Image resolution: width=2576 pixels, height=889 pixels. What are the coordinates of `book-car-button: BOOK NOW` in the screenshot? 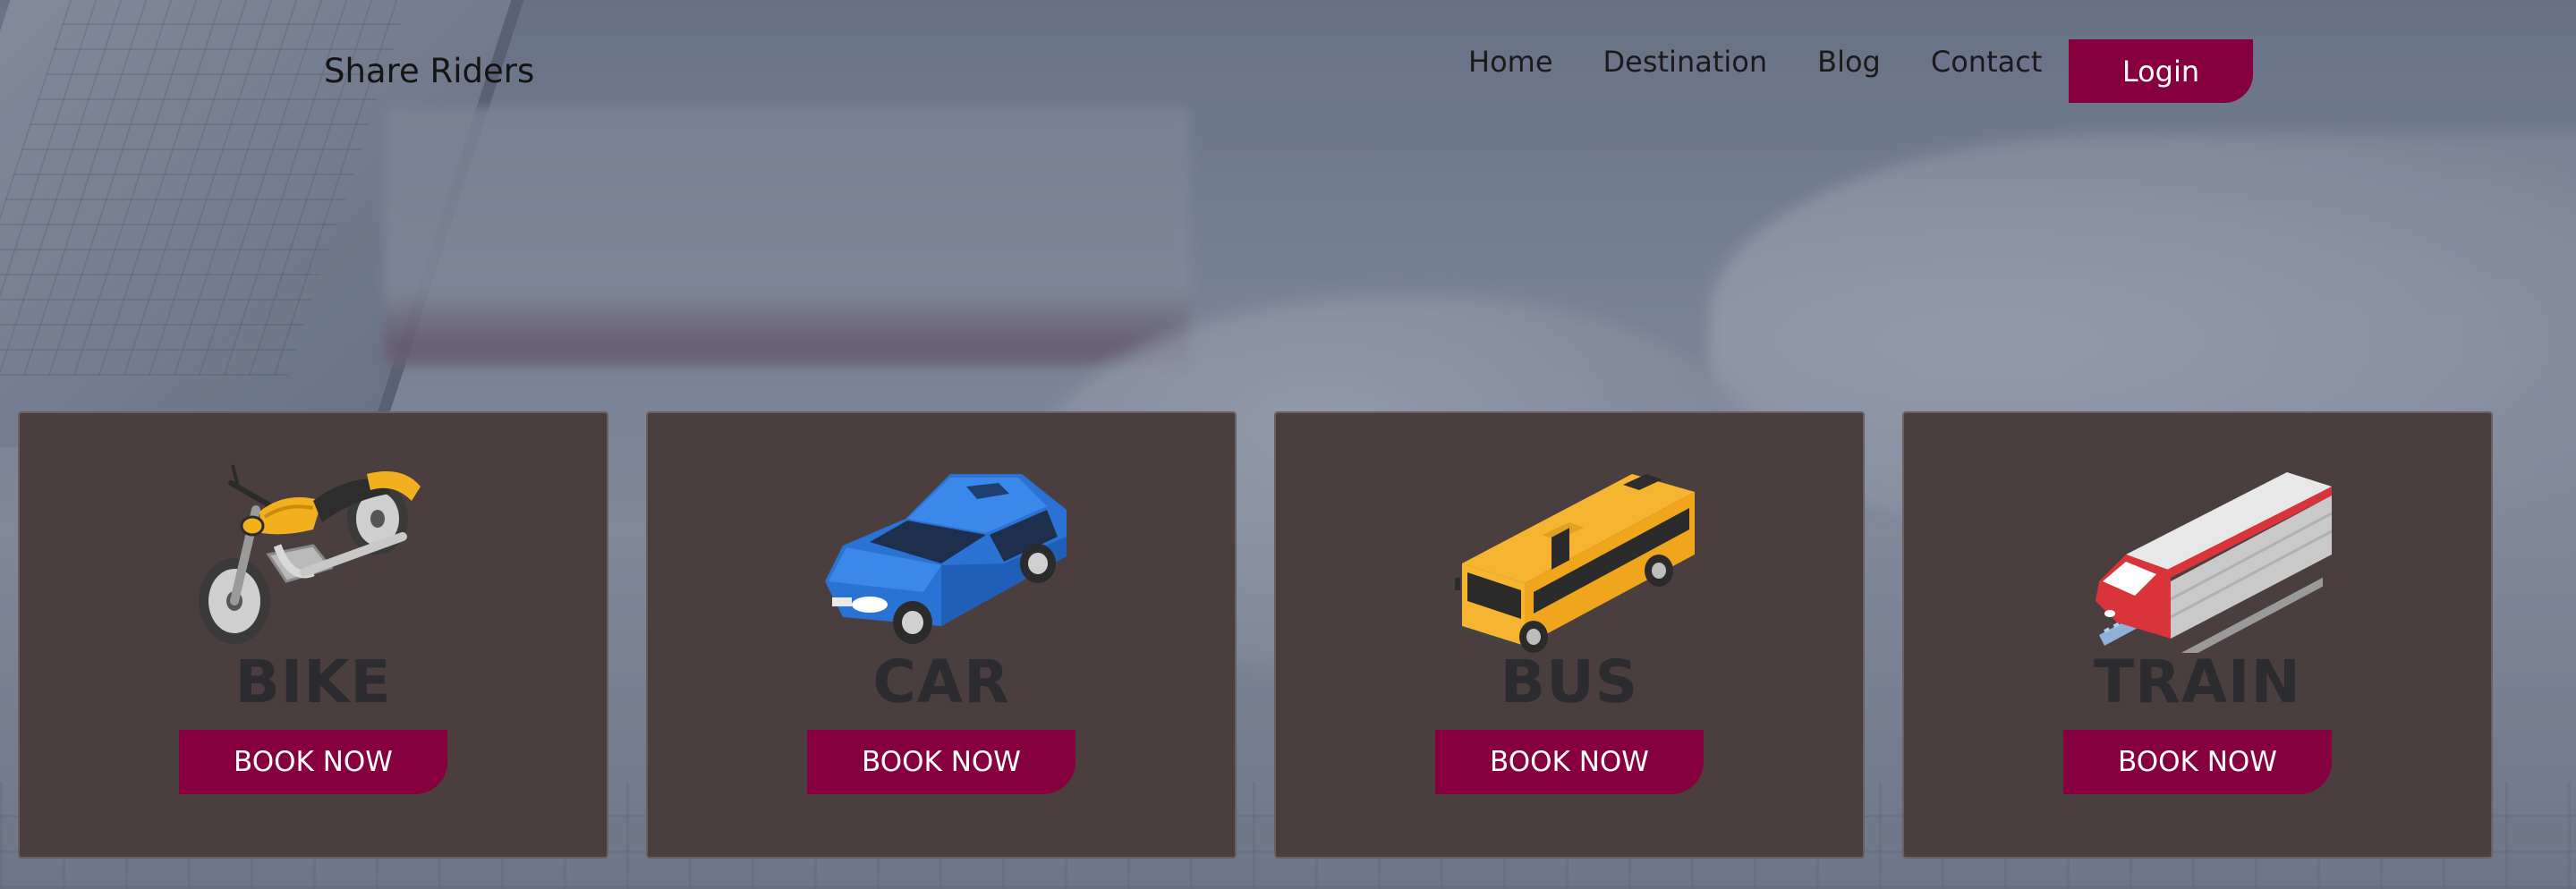 It's located at (941, 762).